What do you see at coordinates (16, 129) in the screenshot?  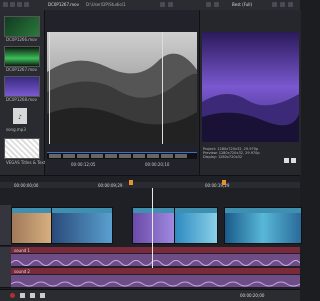 I see `media-label-4: song.mp3` at bounding box center [16, 129].